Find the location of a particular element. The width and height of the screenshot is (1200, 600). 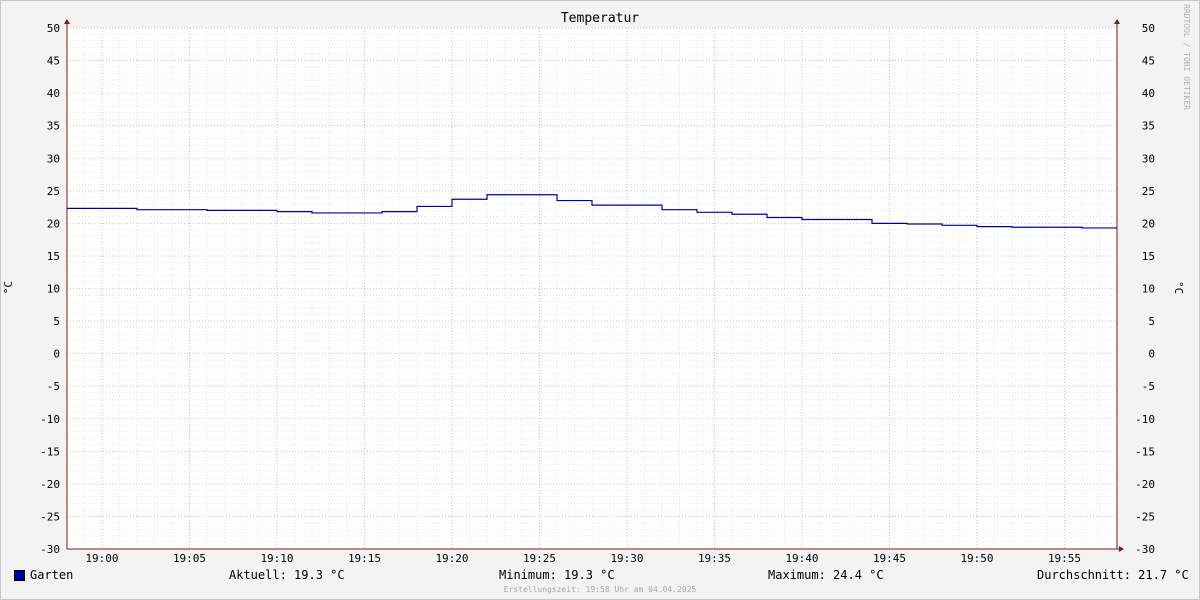

y-tick-label-left: 25 is located at coordinates (53, 191).